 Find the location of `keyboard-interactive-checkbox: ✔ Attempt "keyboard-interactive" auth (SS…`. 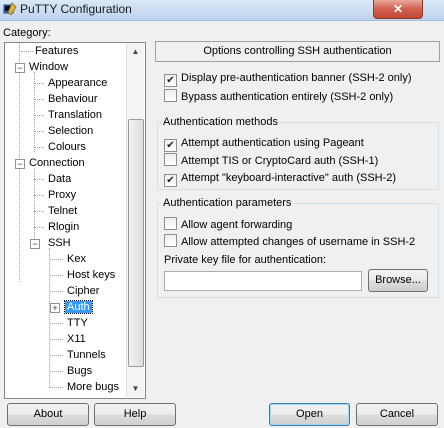

keyboard-interactive-checkbox: ✔ Attempt "keyboard-interactive" auth (SS… is located at coordinates (280, 178).